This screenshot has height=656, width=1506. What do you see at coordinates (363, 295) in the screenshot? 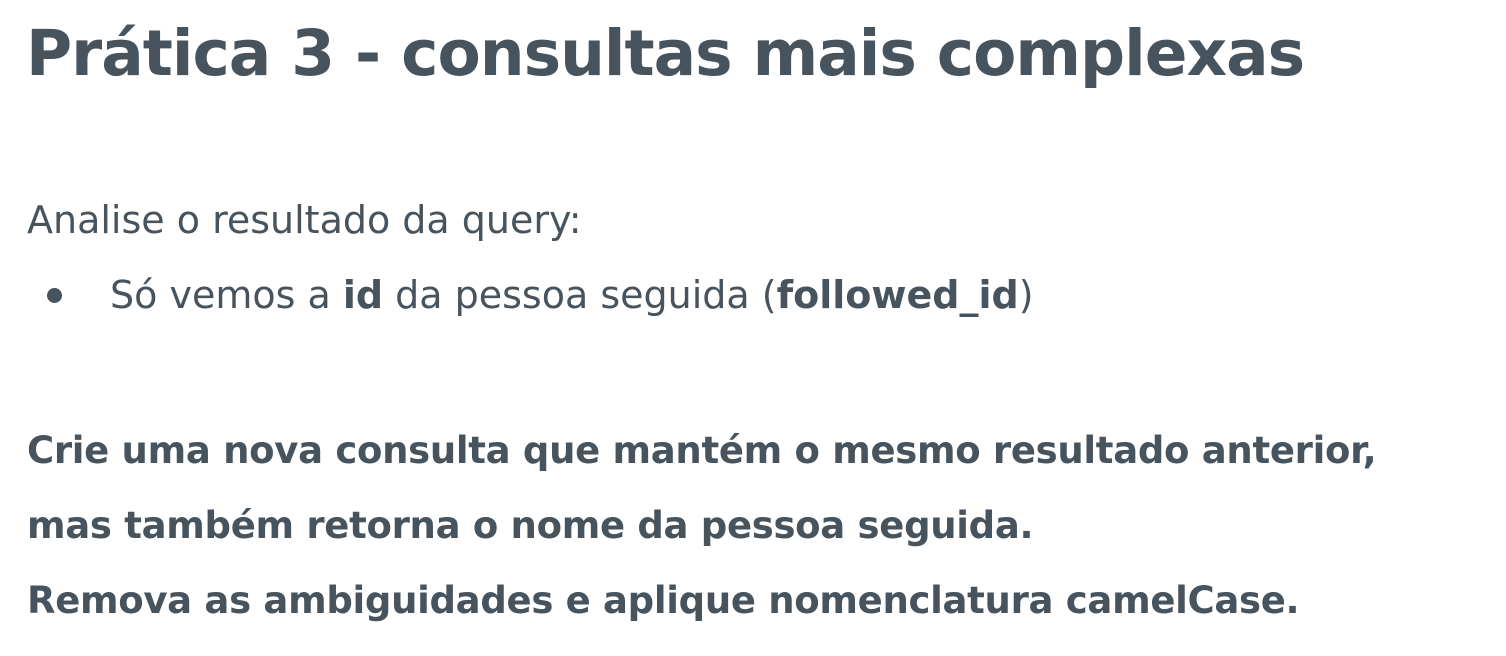
I see `bullet-bold-id: id` at bounding box center [363, 295].